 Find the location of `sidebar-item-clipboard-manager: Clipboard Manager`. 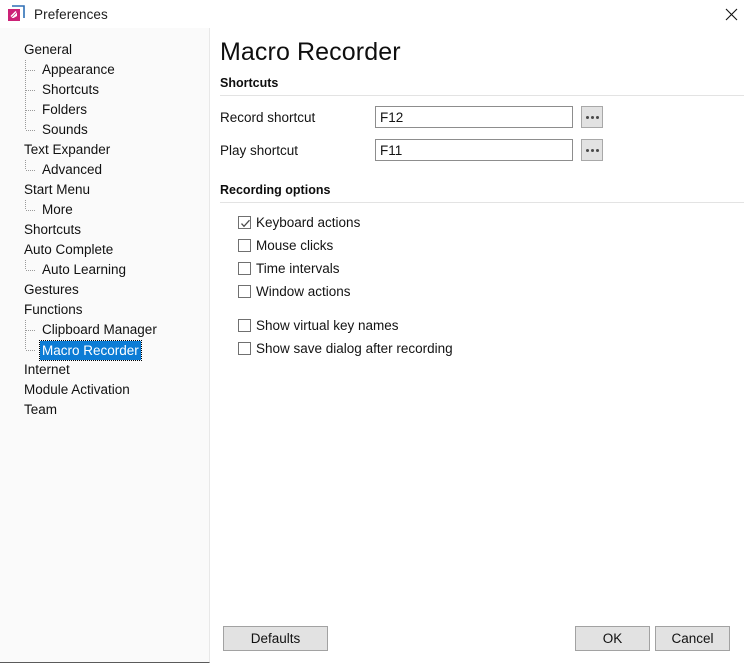

sidebar-item-clipboard-manager: Clipboard Manager is located at coordinates (104, 330).